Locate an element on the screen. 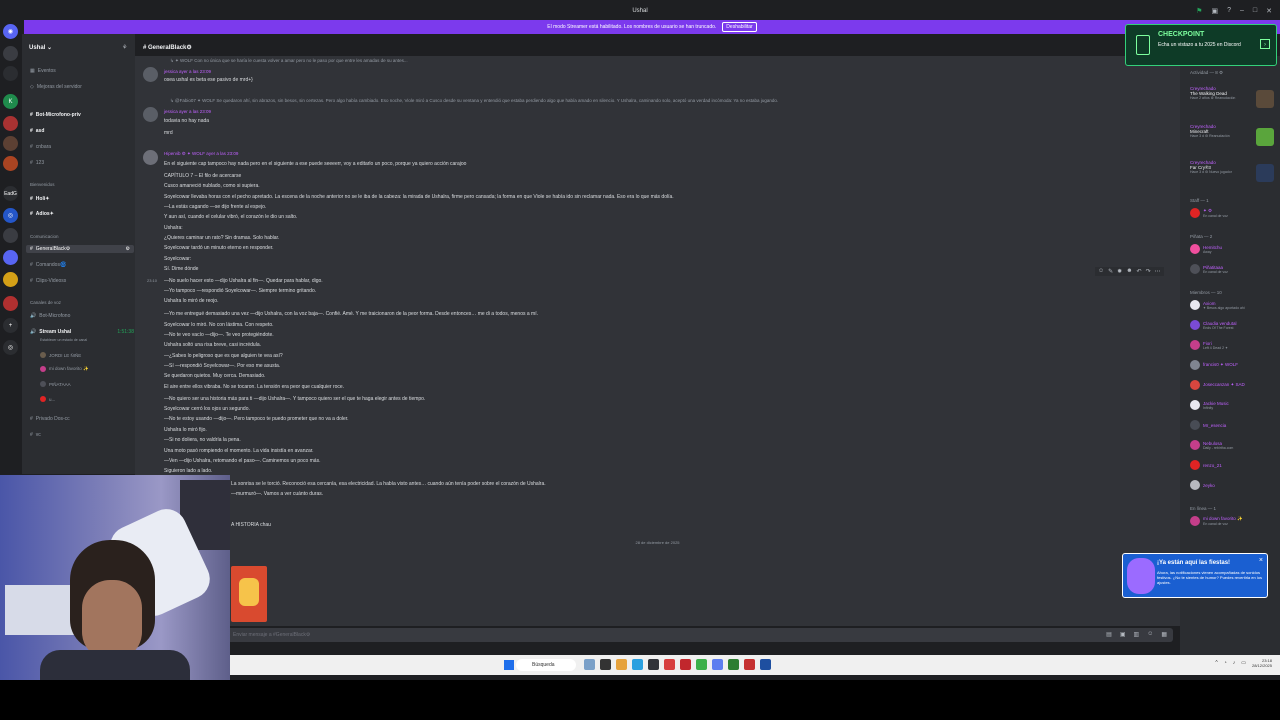 The image size is (1280, 720). battery-icon: ▭ is located at coordinates (1243, 663).